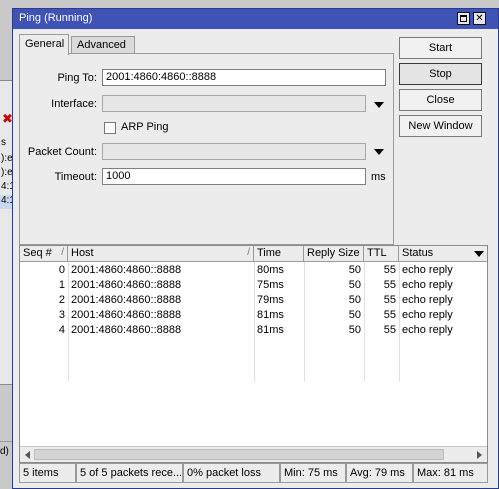 Image resolution: width=499 pixels, height=489 pixels. I want to click on cell-seq: 2, so click(61, 300).